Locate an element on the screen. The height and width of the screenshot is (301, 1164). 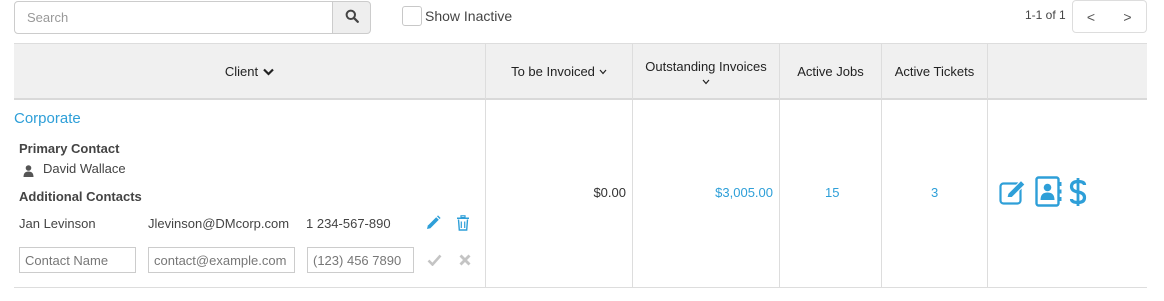
outstanding-invoices-cell: $3,005.00 is located at coordinates (706, 194).